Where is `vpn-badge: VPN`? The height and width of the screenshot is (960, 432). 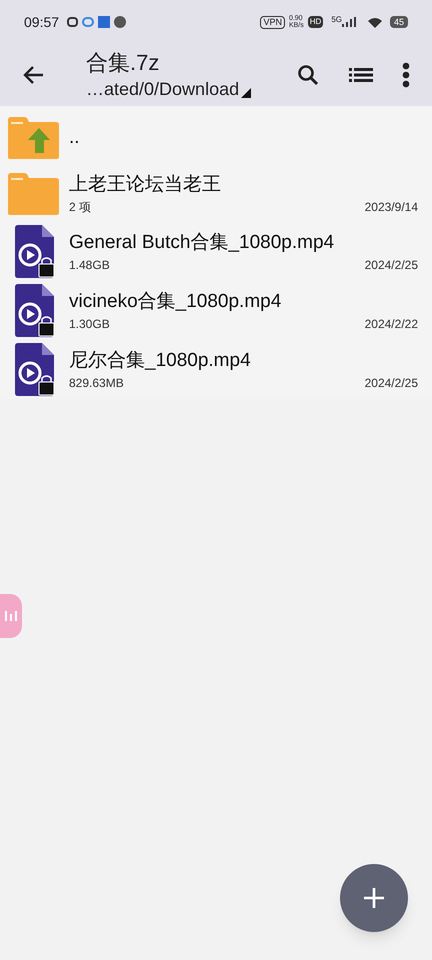
vpn-badge: VPN is located at coordinates (272, 22).